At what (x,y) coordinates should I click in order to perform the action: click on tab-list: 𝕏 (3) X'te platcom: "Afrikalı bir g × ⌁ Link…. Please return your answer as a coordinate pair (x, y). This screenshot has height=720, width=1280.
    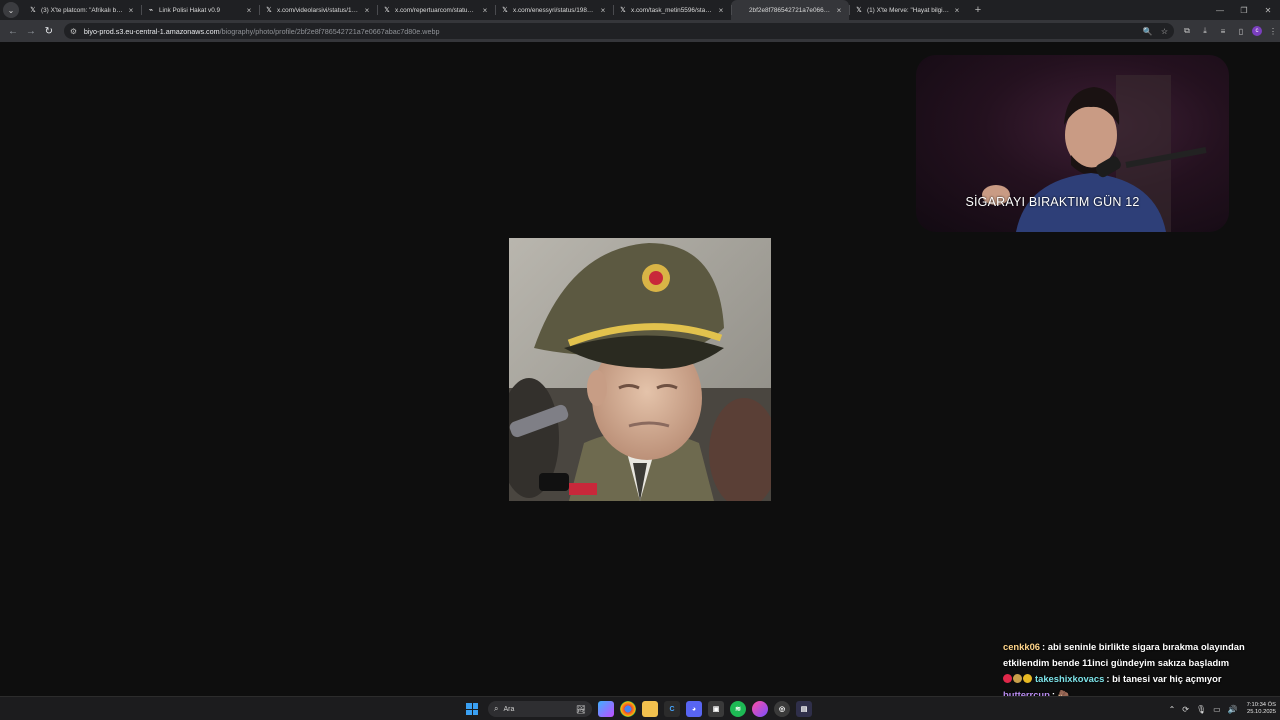
    Looking at the image, I should click on (495, 10).